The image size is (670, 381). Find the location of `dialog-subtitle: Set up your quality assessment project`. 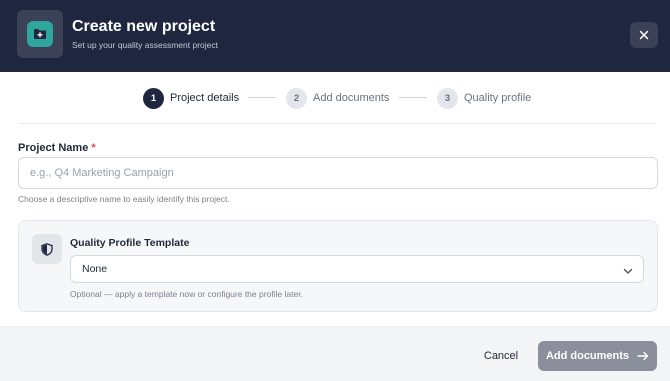

dialog-subtitle: Set up your quality assessment project is located at coordinates (145, 45).